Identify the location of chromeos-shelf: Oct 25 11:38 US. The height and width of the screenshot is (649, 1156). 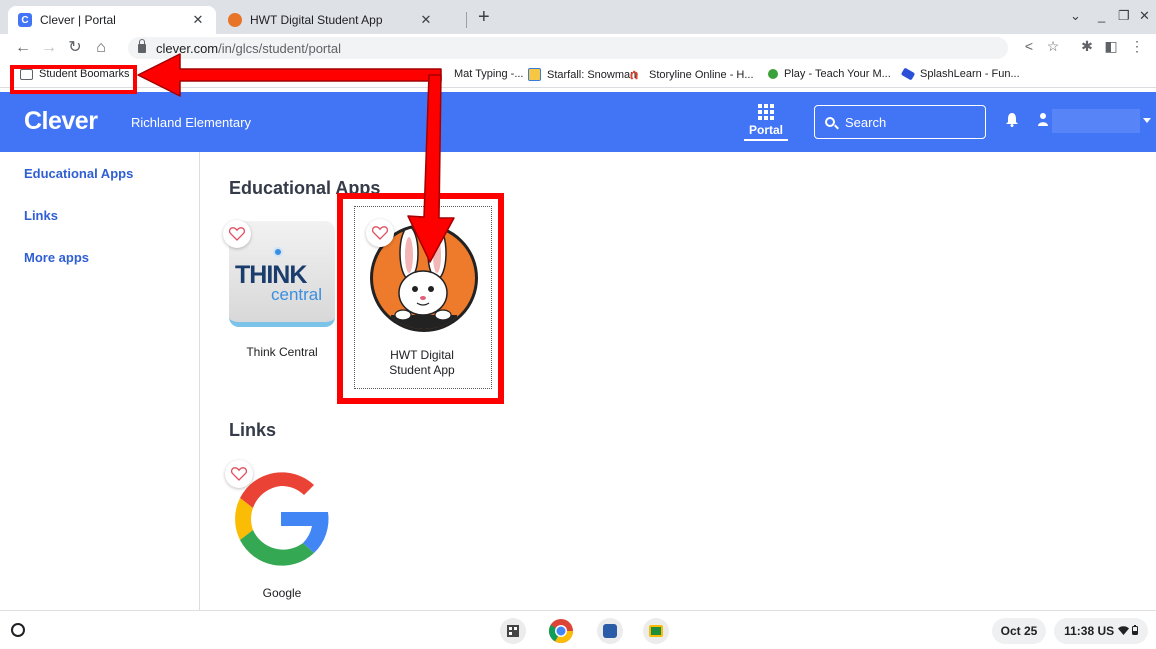
(578, 629).